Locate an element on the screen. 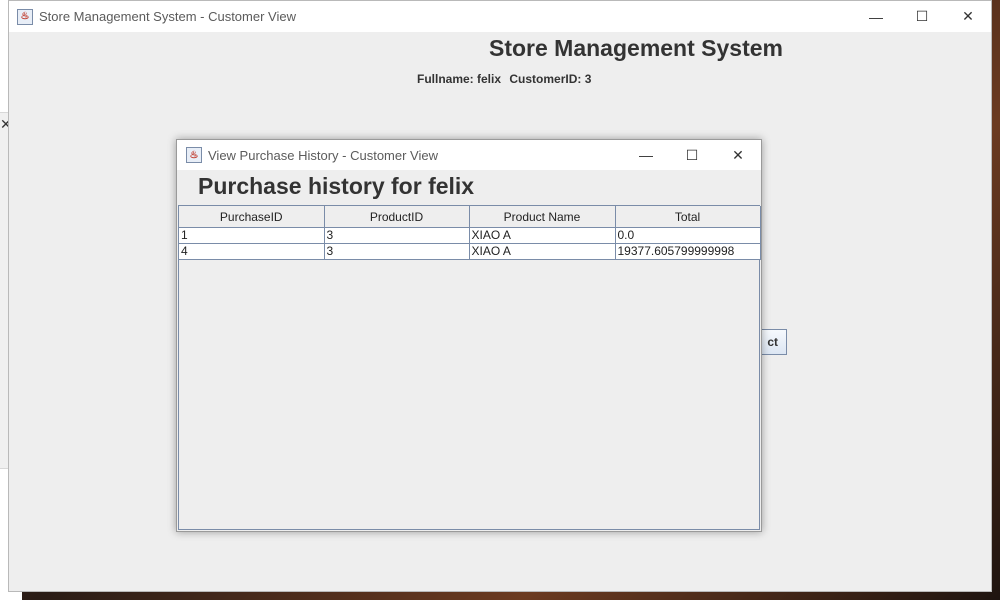  column-header-product-name: Product Name is located at coordinates (542, 217).